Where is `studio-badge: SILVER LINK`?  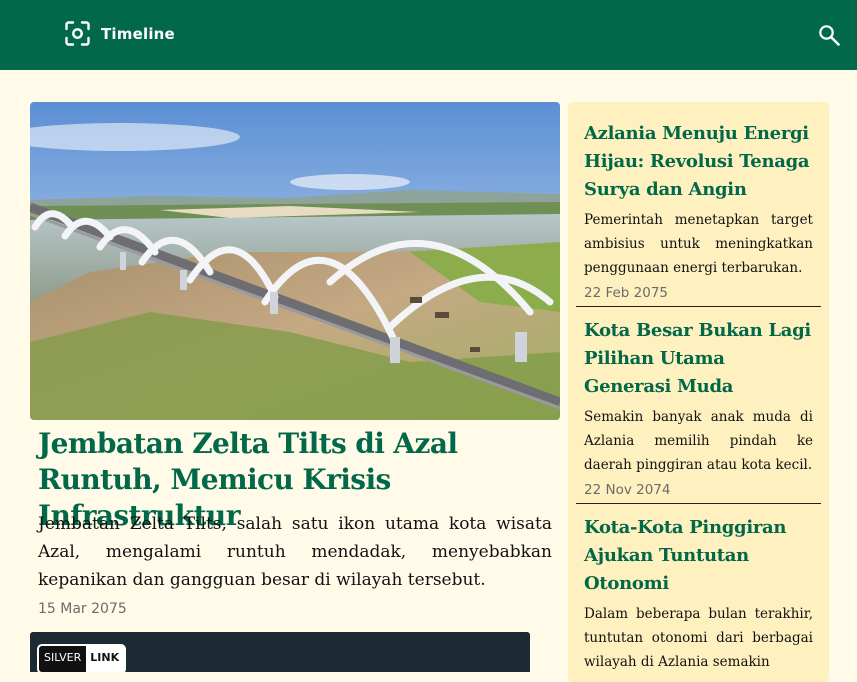 studio-badge: SILVER LINK is located at coordinates (82, 658).